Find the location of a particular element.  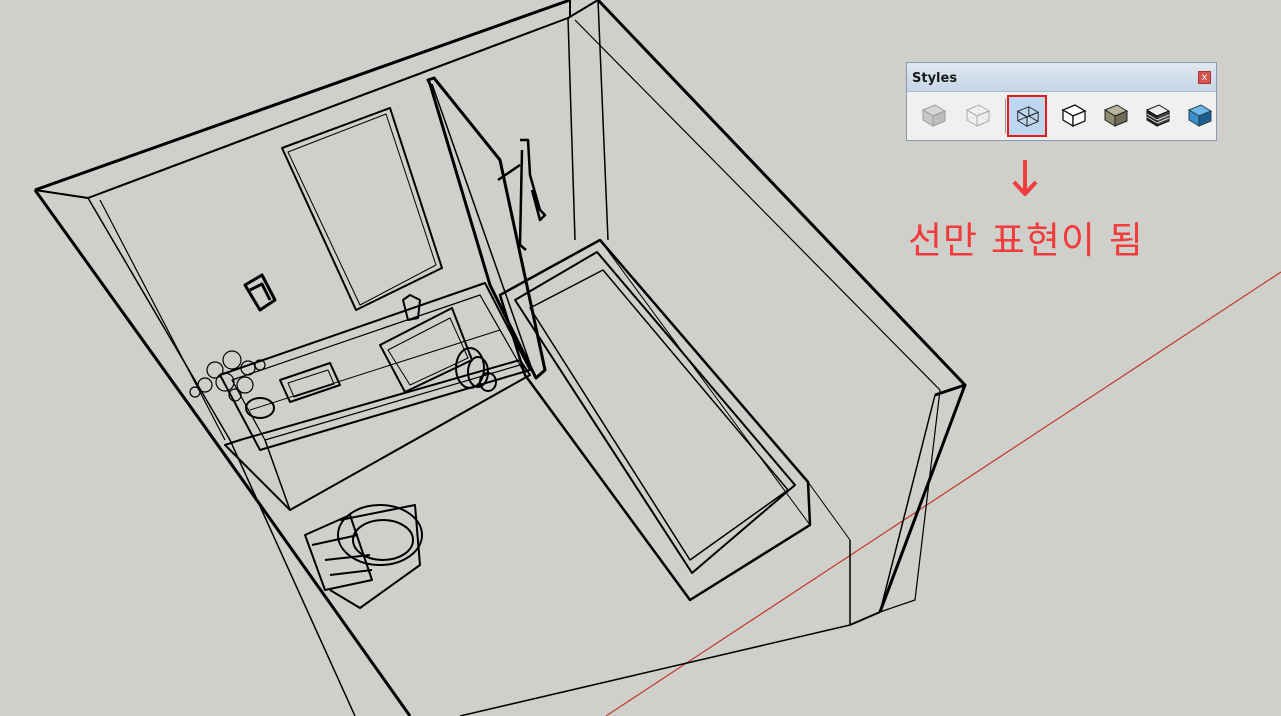

wireframe-style-button is located at coordinates (1027, 116).